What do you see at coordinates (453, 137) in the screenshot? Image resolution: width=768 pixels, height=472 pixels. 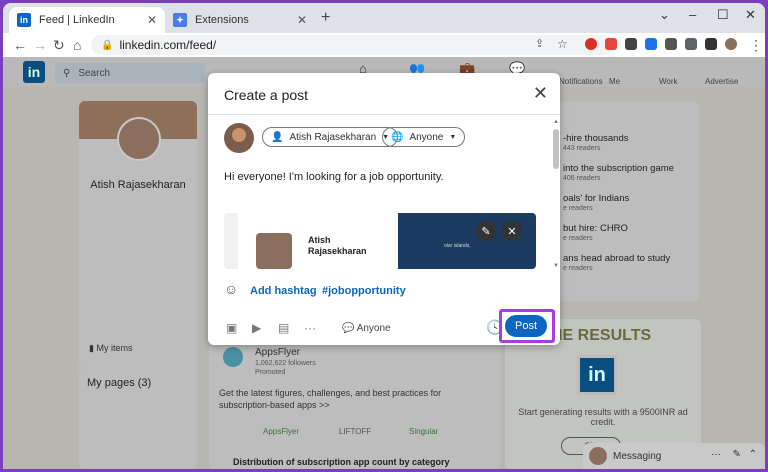 I see `caret-down-icon: ▼` at bounding box center [453, 137].